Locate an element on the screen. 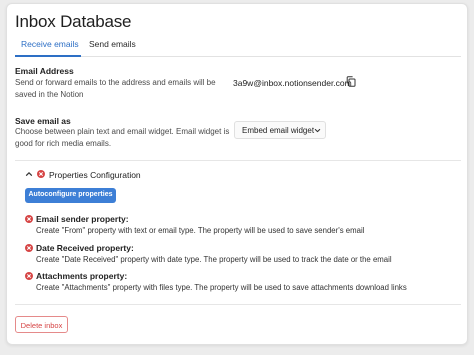  save-format-selected-value: Embed email widget is located at coordinates (278, 130).